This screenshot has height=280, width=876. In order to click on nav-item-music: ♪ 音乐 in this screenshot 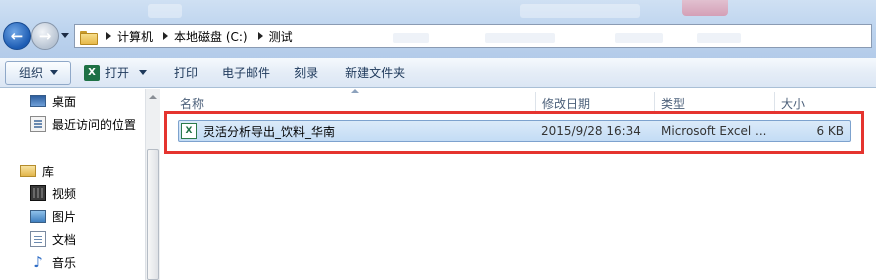, I will do `click(53, 262)`.